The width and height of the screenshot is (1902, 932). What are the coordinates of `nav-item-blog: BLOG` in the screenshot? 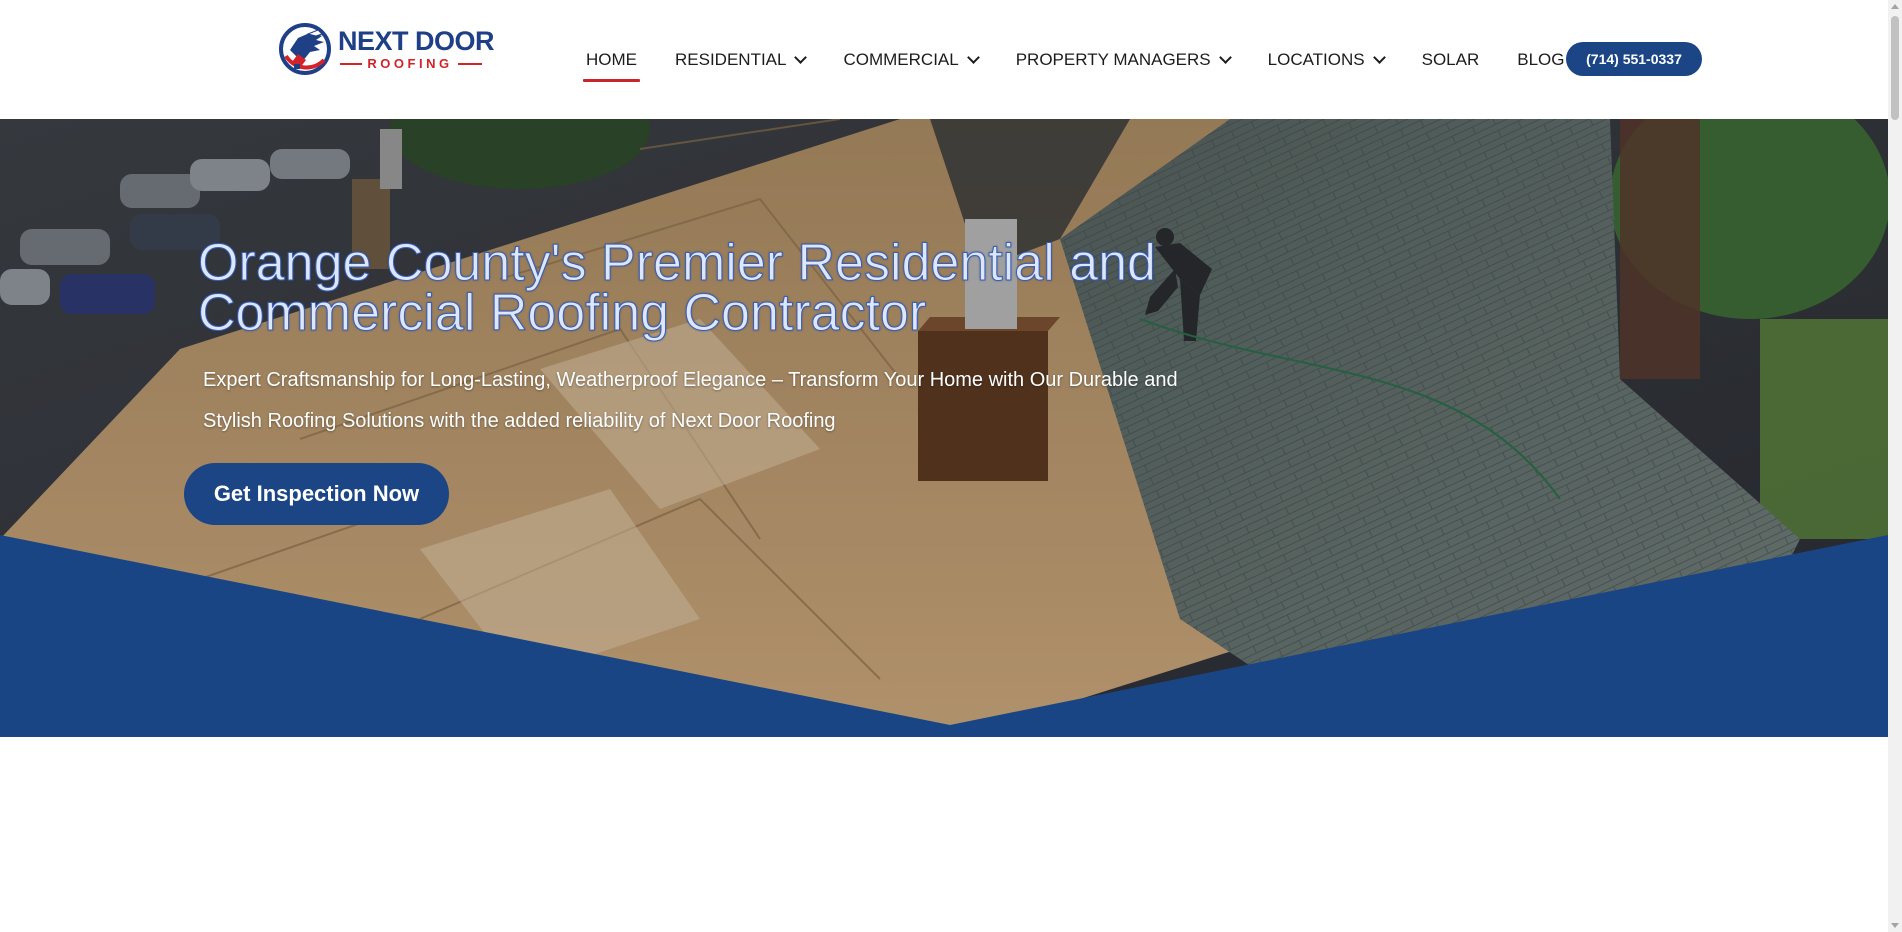 It's located at (1540, 59).